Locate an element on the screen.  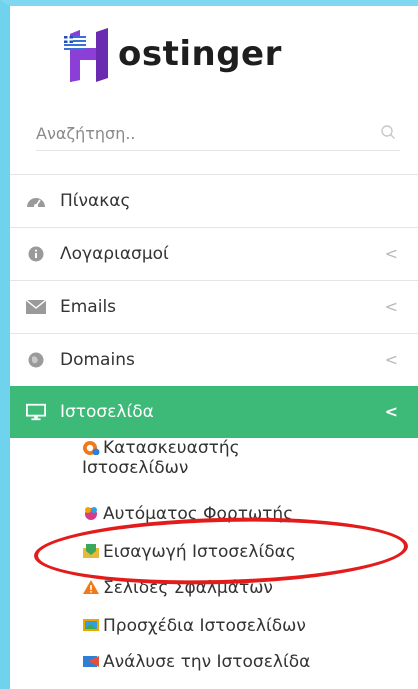
submenu-item-label: Κατασκευαστής is located at coordinates (171, 448).